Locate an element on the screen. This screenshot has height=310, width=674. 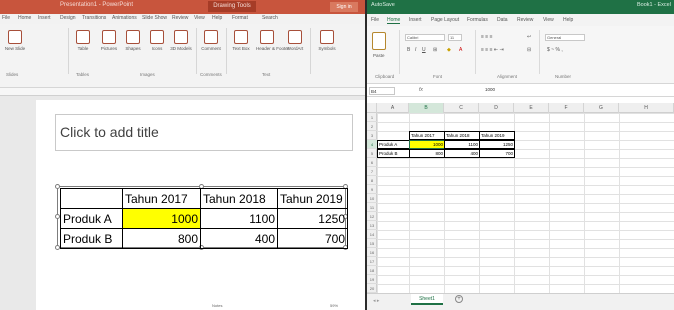
tab-page-layout: Page Layout is located at coordinates (445, 20).